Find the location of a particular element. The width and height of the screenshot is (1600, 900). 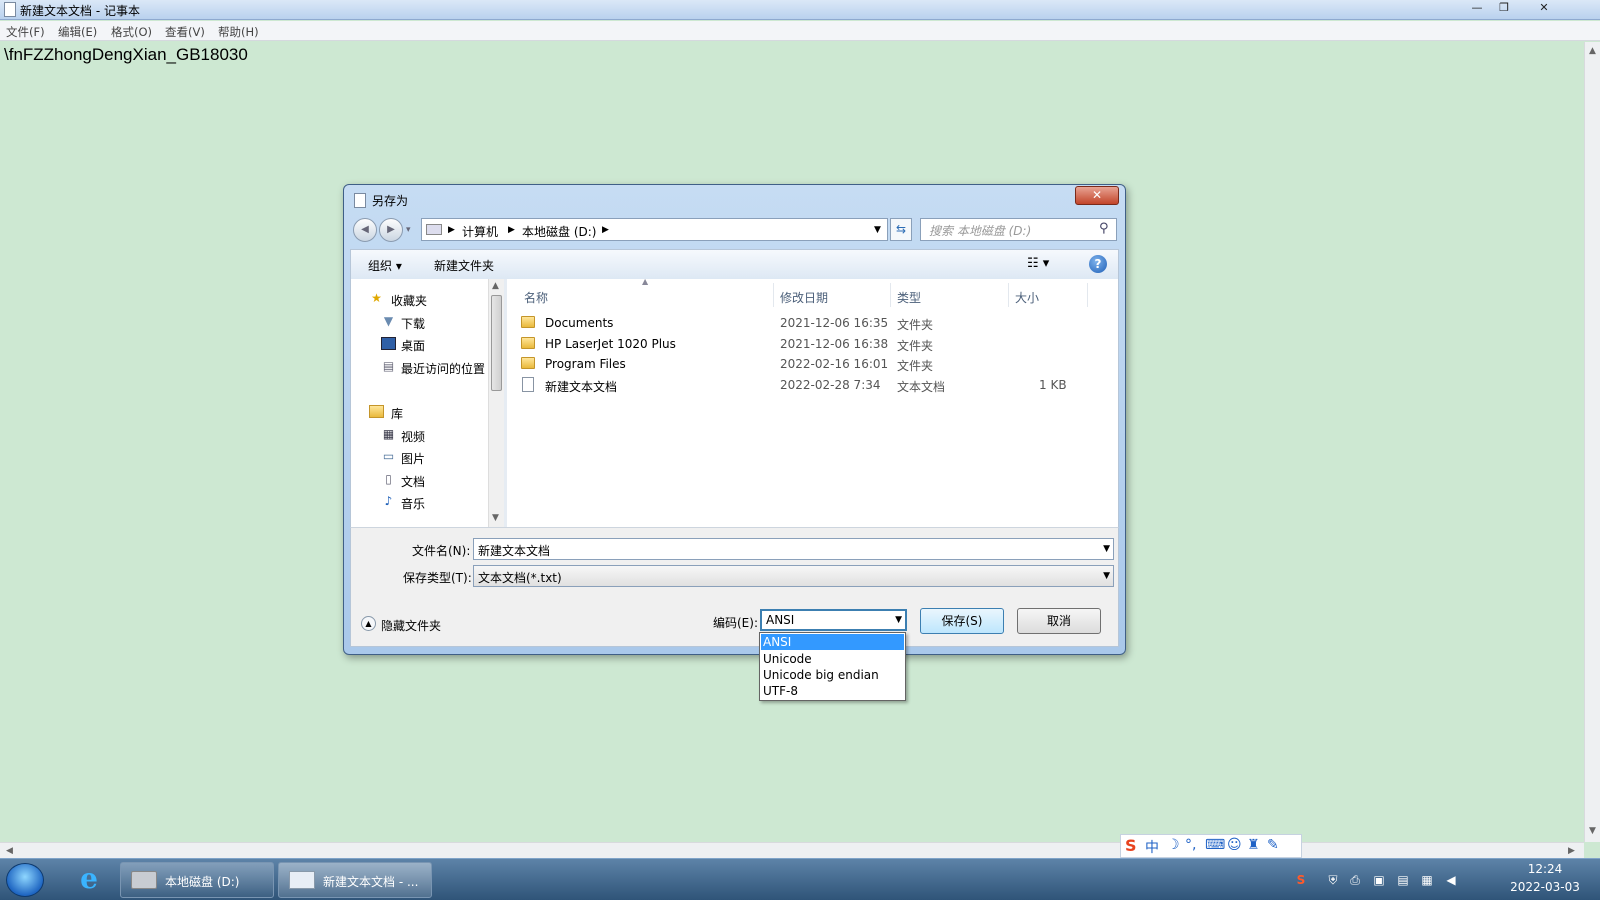

horizontal-scrollbar: ◀ ▶ is located at coordinates (792, 850).